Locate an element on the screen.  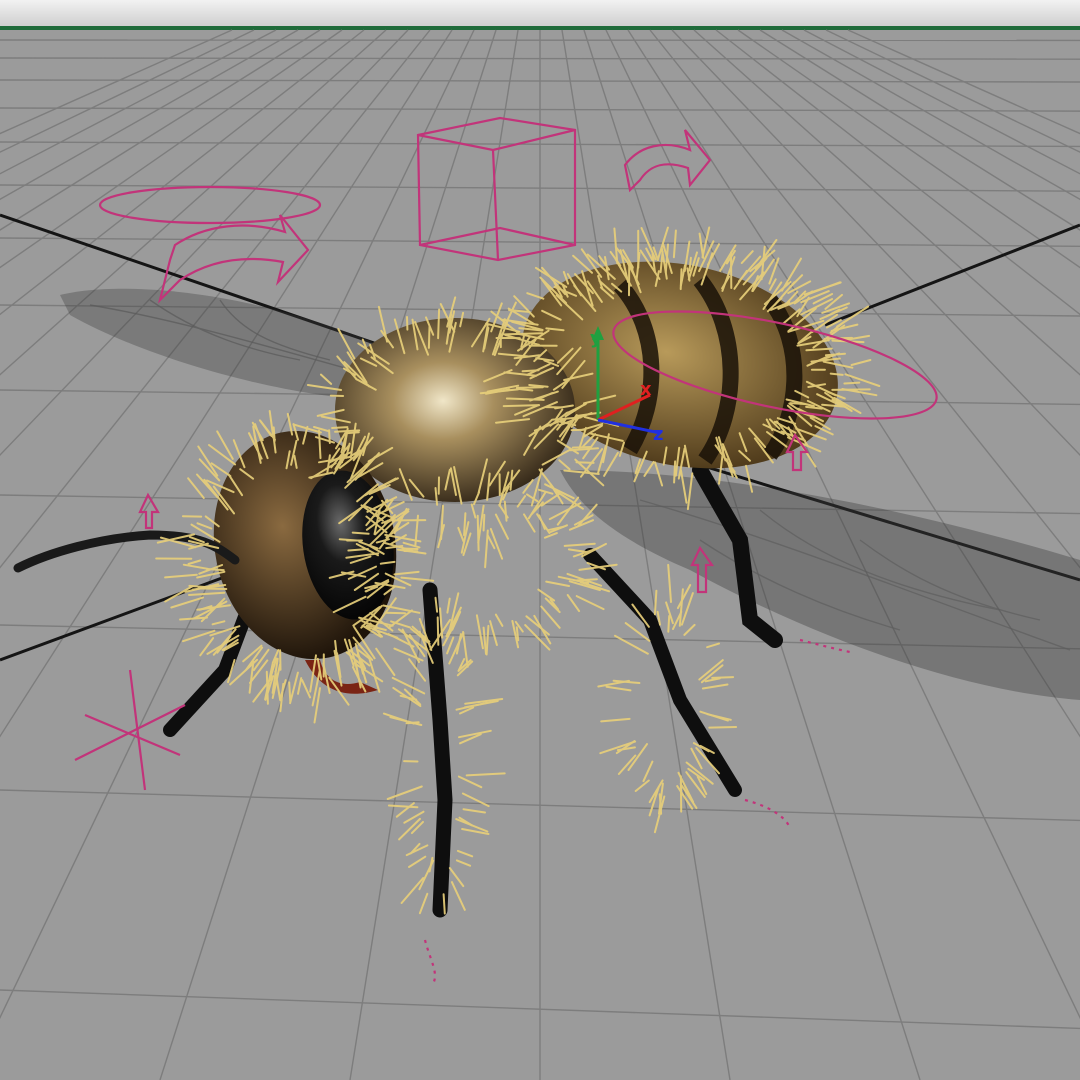
axis-label-y: y is located at coordinates (596, 338).